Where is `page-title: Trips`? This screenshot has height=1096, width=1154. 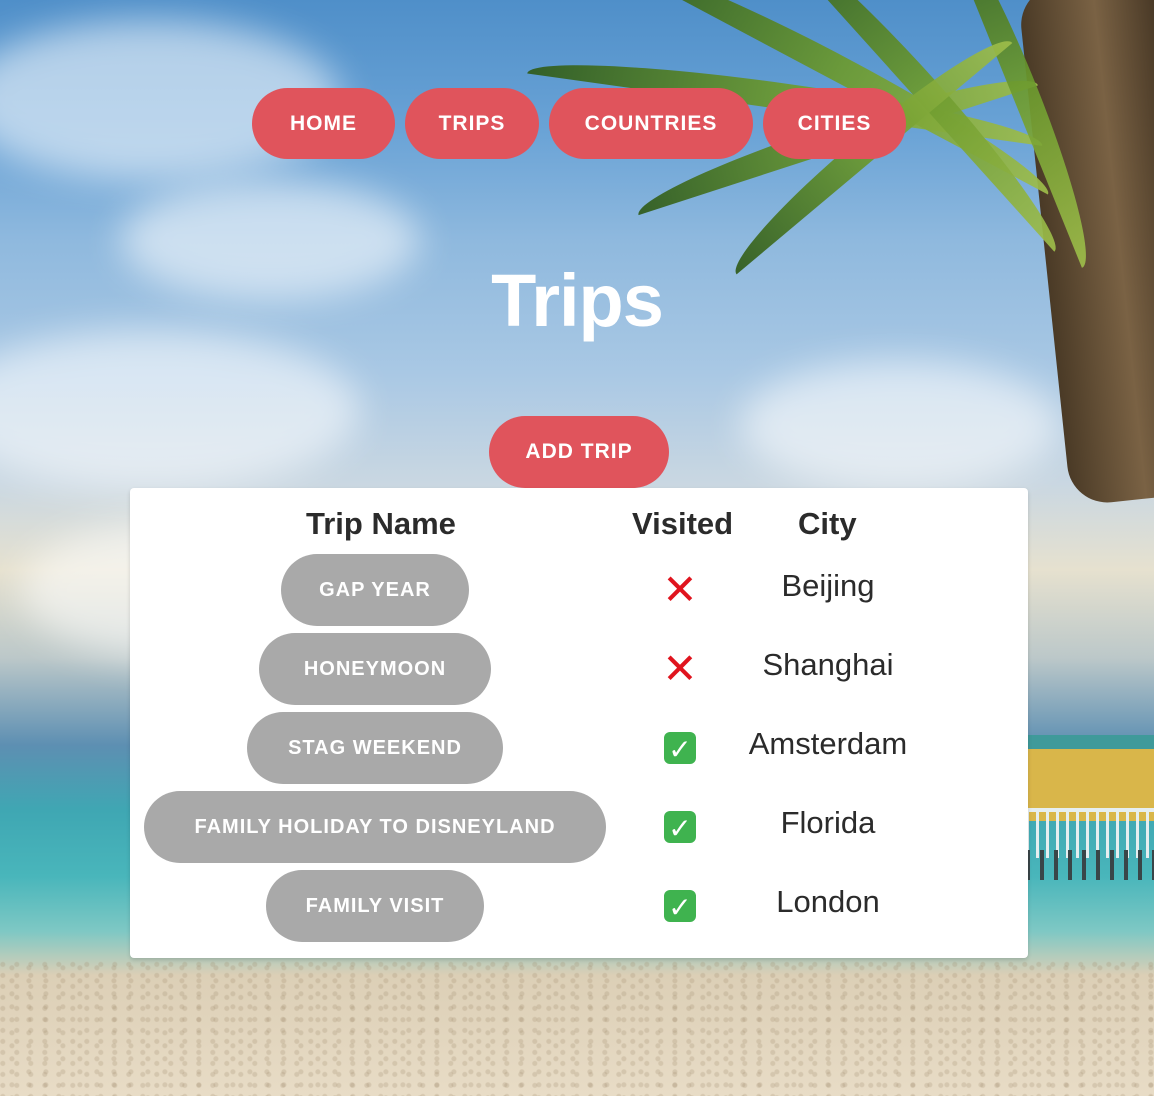
page-title: Trips is located at coordinates (577, 300).